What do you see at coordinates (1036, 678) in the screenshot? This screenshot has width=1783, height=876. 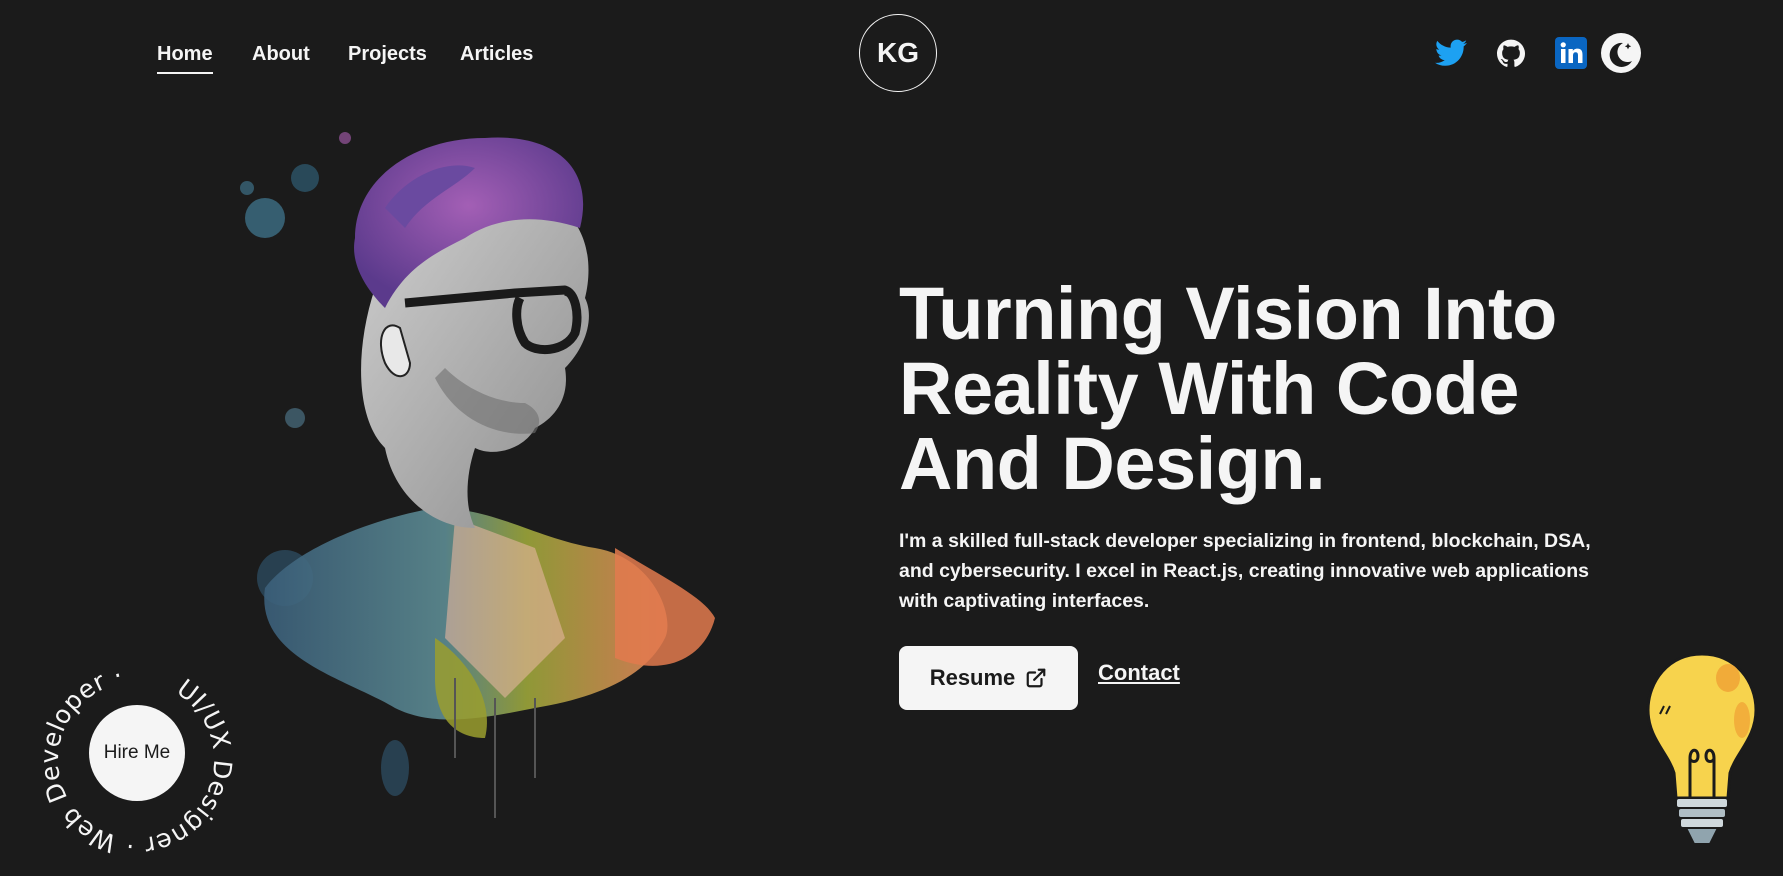 I see `external-link-icon` at bounding box center [1036, 678].